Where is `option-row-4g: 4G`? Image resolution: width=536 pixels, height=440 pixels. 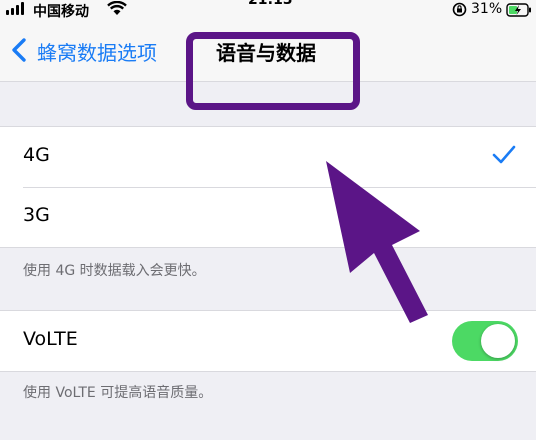 option-row-4g: 4G is located at coordinates (268, 157).